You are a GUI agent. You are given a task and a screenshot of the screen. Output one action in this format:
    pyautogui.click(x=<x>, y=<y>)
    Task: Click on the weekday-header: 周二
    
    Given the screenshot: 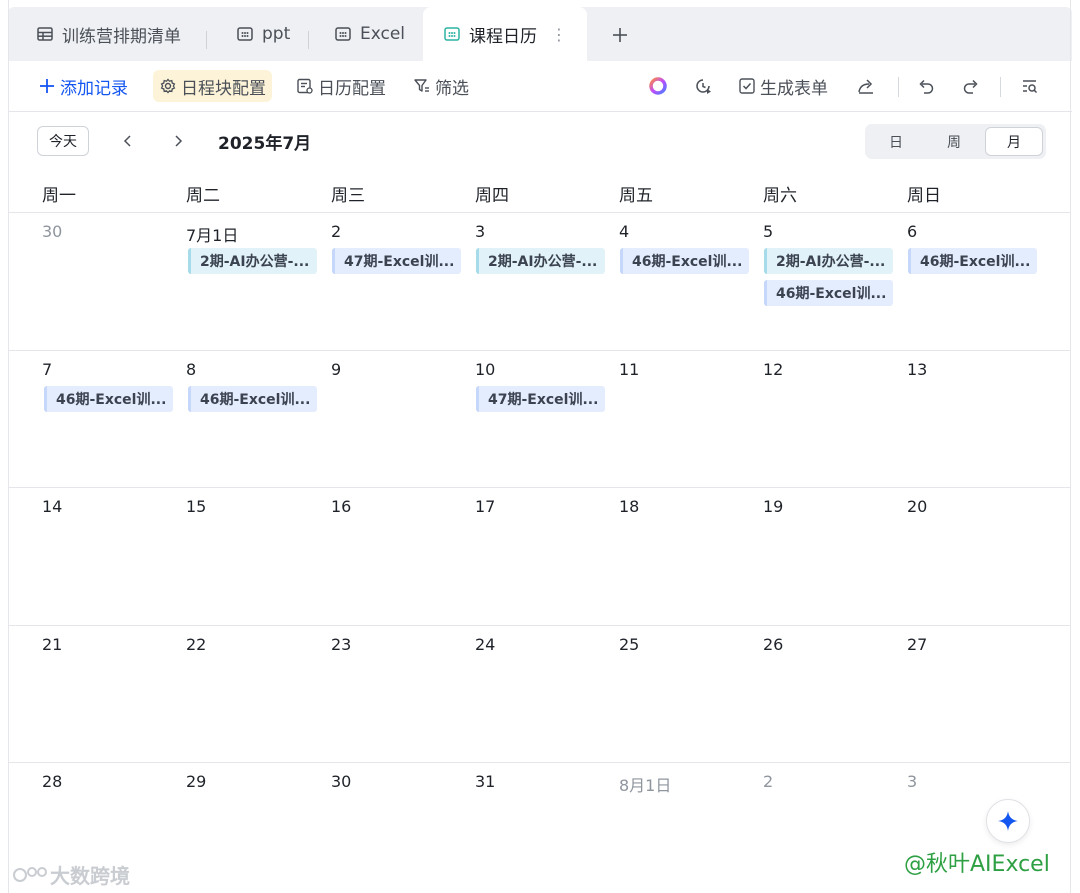 What is the action you would take?
    pyautogui.click(x=203, y=196)
    